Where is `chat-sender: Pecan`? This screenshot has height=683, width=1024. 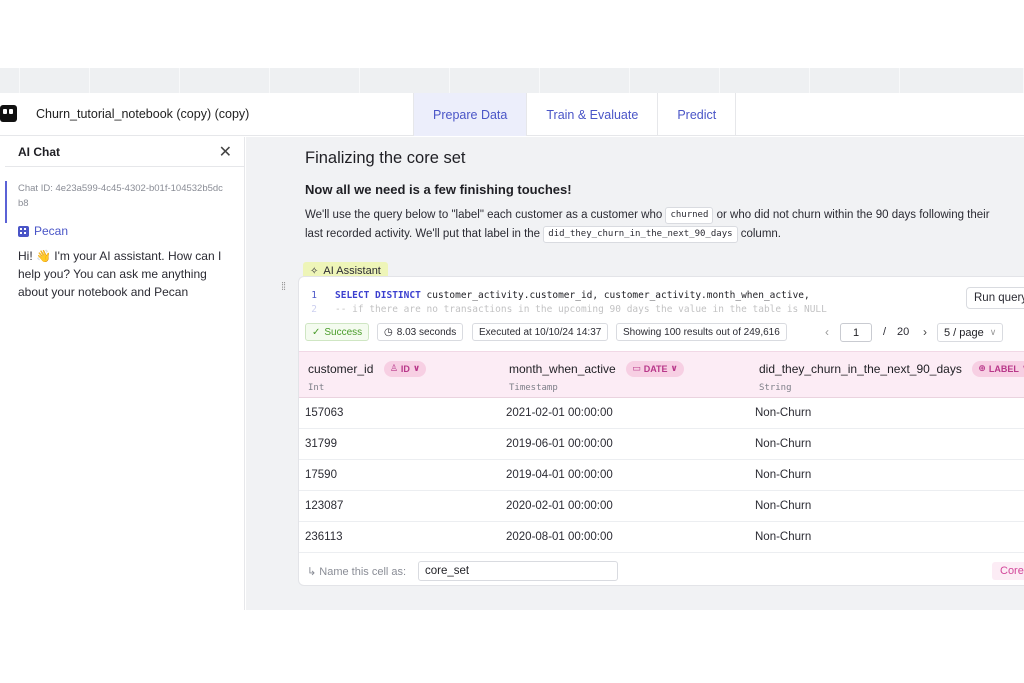 chat-sender: Pecan is located at coordinates (43, 231).